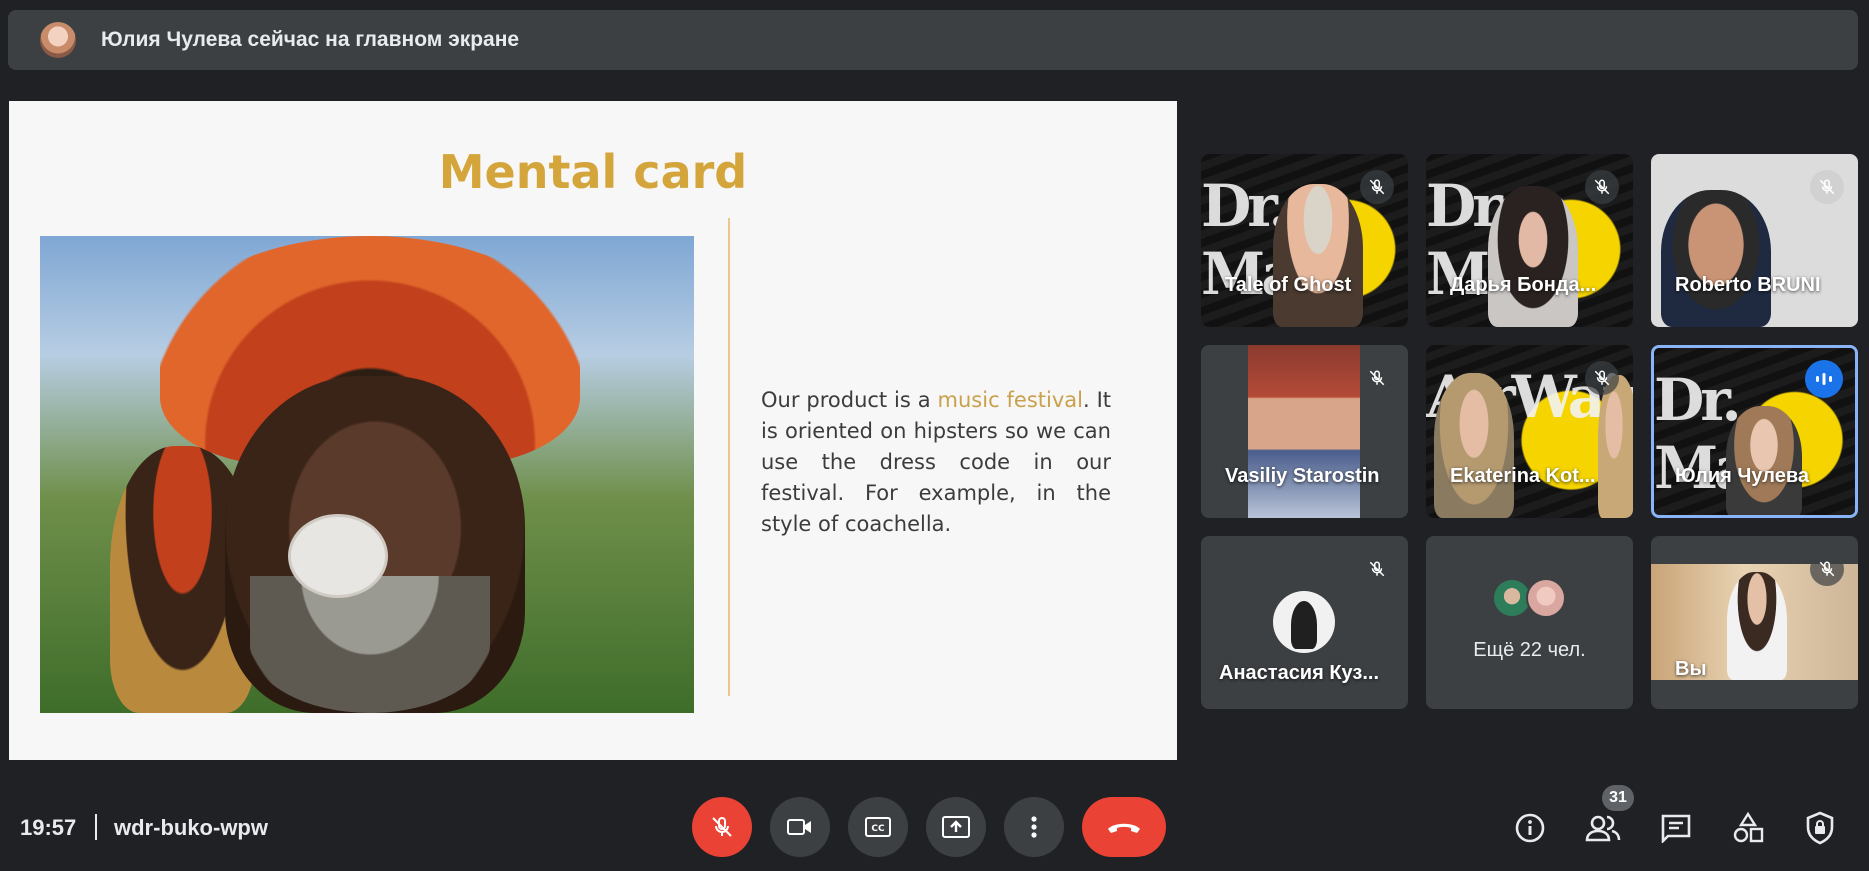 The height and width of the screenshot is (871, 1869). What do you see at coordinates (1302, 476) in the screenshot?
I see `participant-name: Vasiliy Starostin` at bounding box center [1302, 476].